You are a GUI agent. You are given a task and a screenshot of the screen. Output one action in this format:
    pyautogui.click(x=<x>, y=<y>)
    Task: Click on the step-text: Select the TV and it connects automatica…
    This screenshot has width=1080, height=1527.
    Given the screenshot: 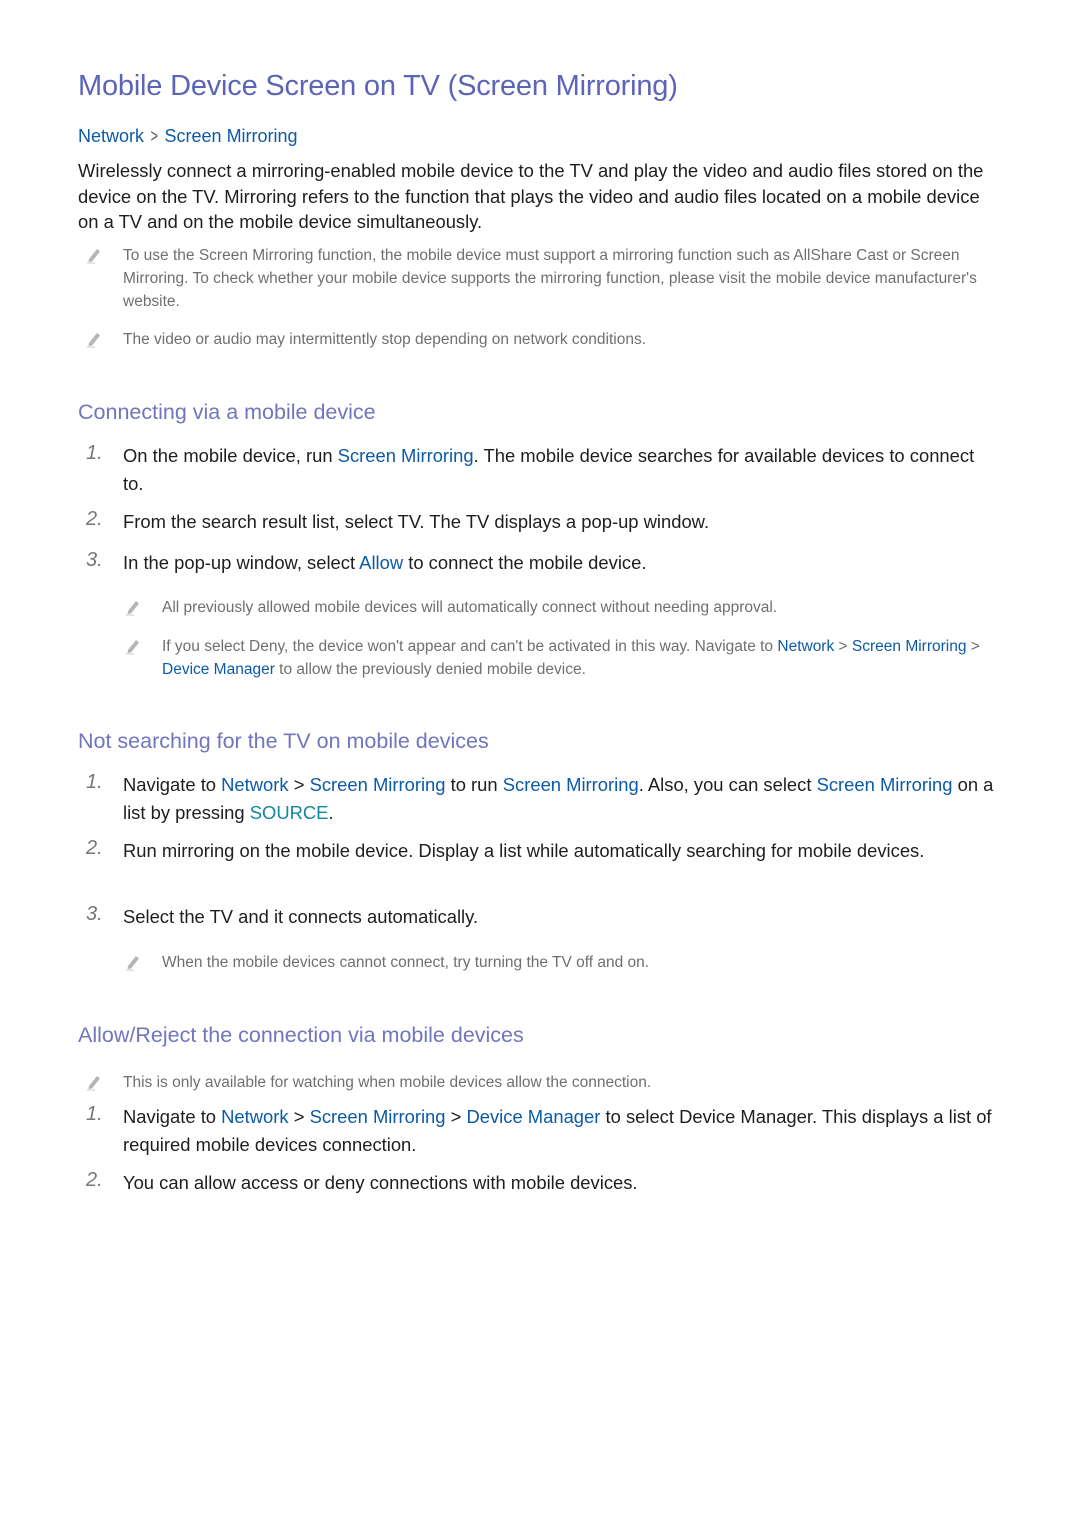 What is the action you would take?
    pyautogui.click(x=301, y=916)
    